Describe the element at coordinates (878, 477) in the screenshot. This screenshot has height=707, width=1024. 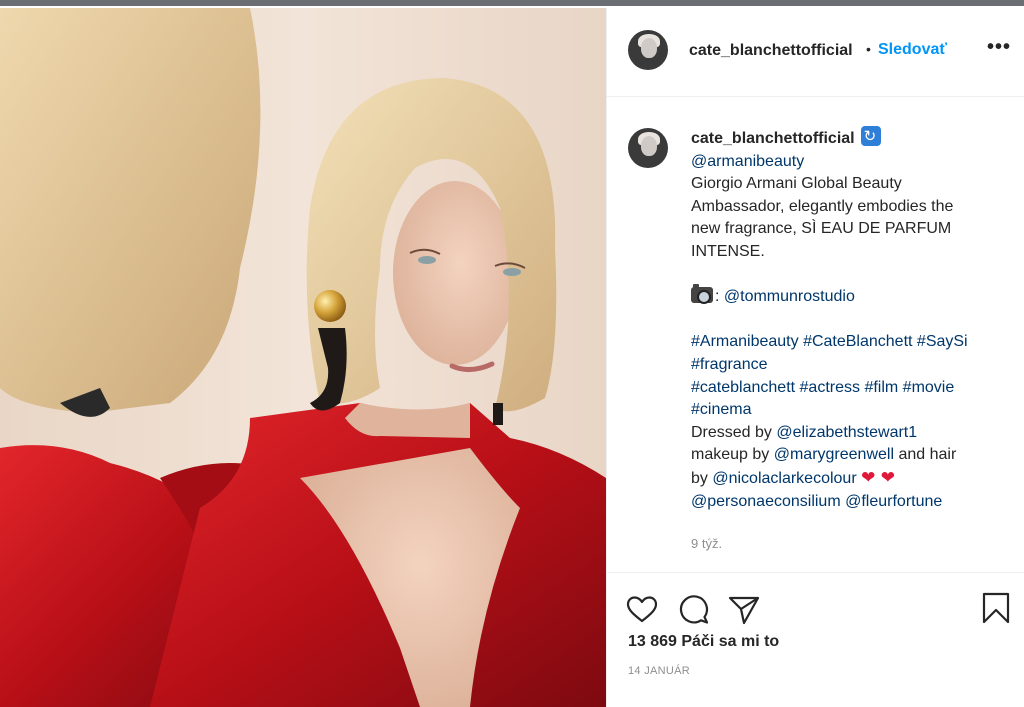
I see `red-hearts-icon: ❤ ❤` at that location.